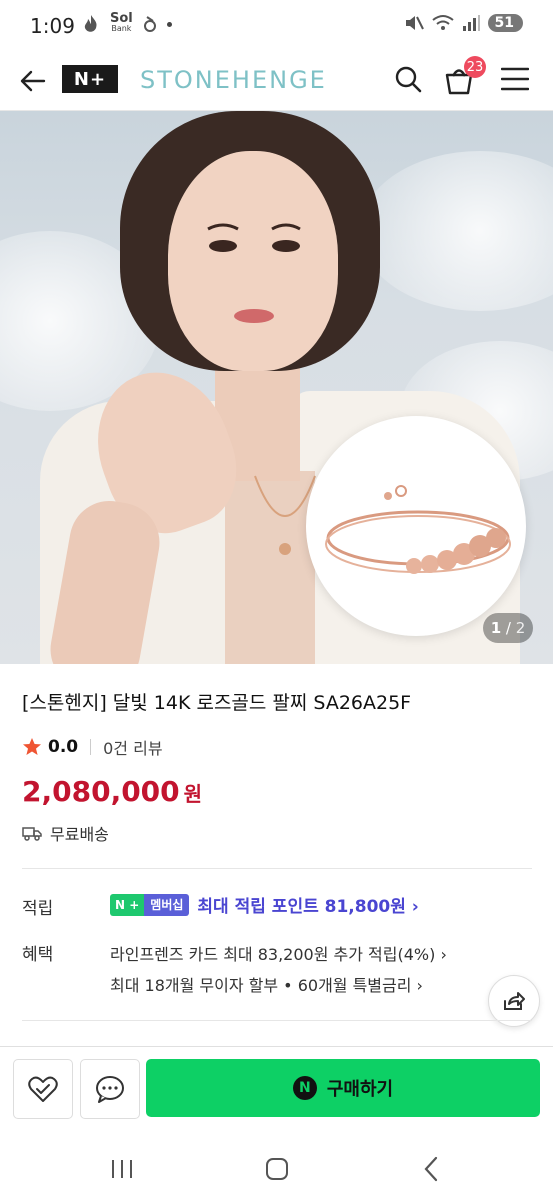 The height and width of the screenshot is (1200, 553). I want to click on truck-icon, so click(32, 834).